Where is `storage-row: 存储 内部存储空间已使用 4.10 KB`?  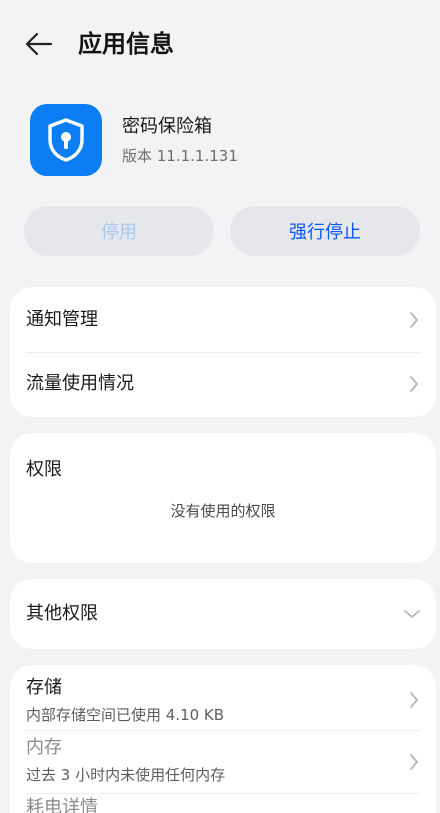
storage-row: 存储 内部存储空间已使用 4.10 KB is located at coordinates (223, 697).